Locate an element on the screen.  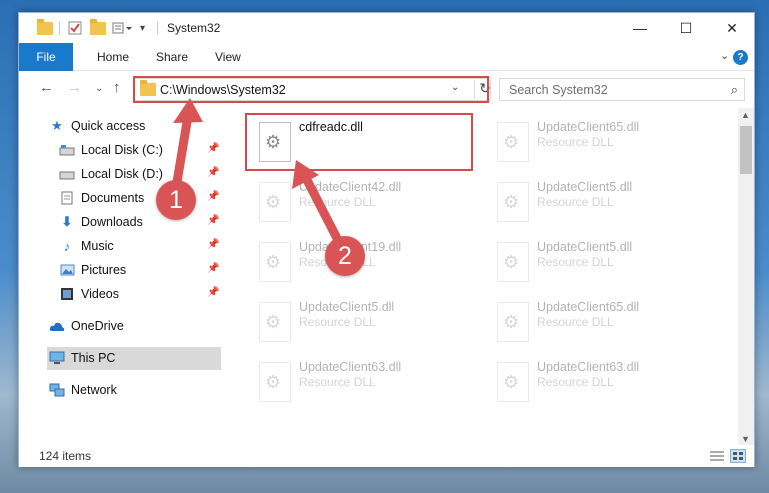
title-bar: ▾ System32 — ☐ ✕ is located at coordinates (386, 28).